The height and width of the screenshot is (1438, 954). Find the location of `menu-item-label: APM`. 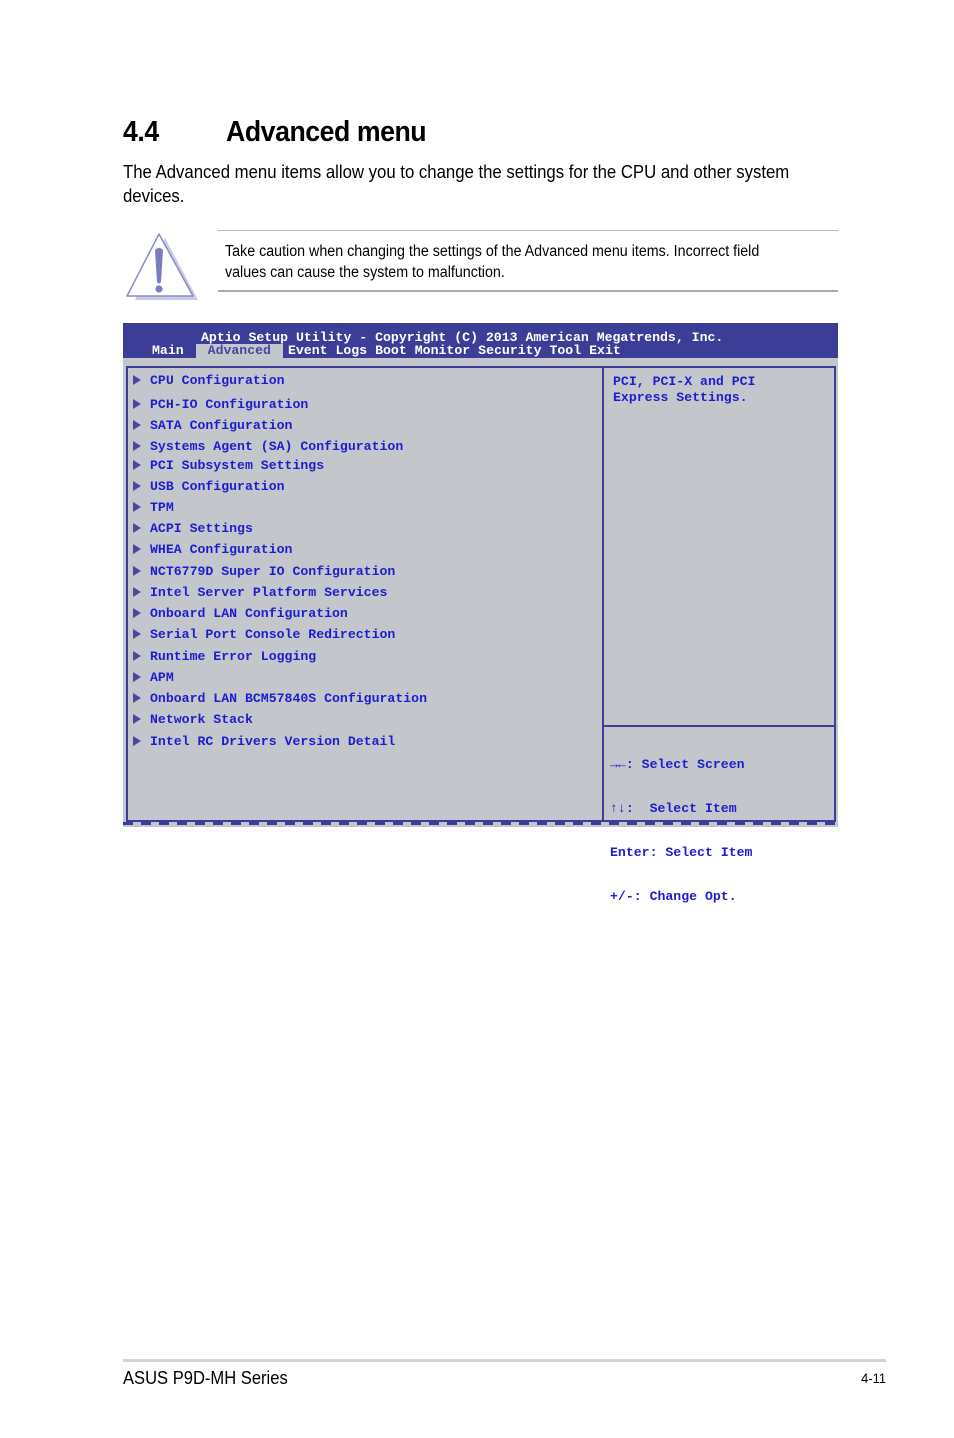

menu-item-label: APM is located at coordinates (162, 677).